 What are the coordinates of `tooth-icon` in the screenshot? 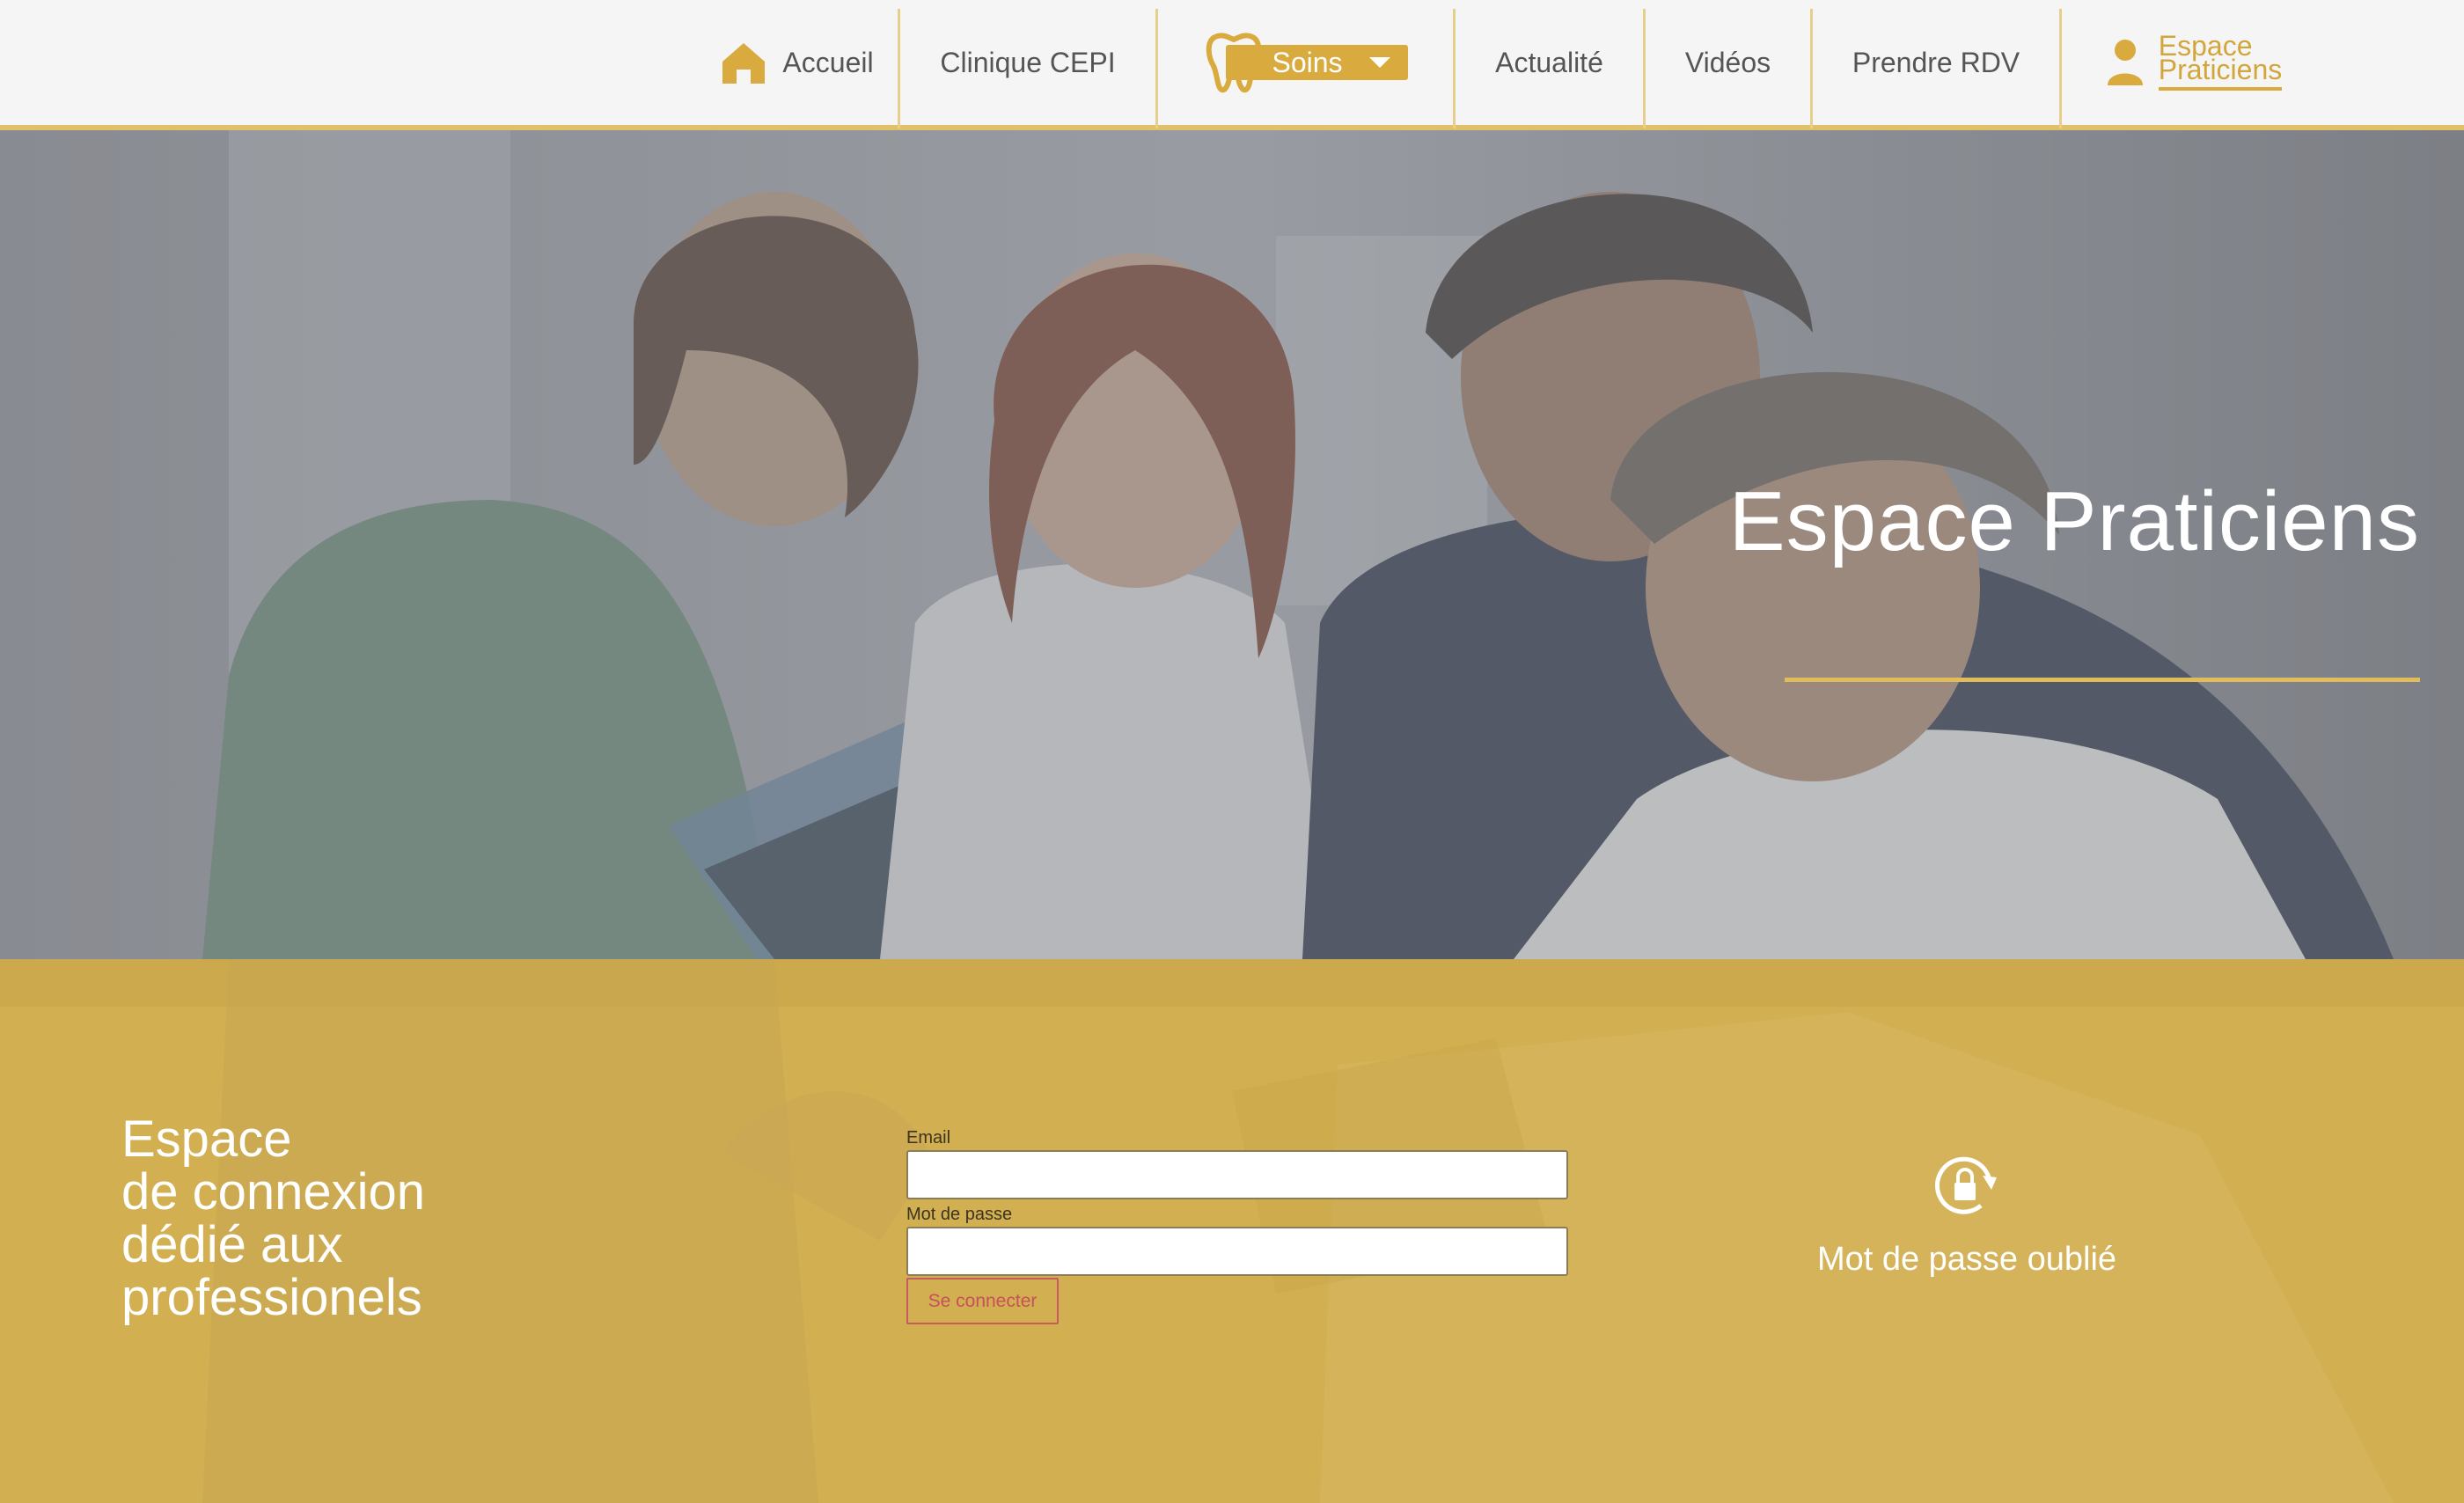 It's located at (1234, 63).